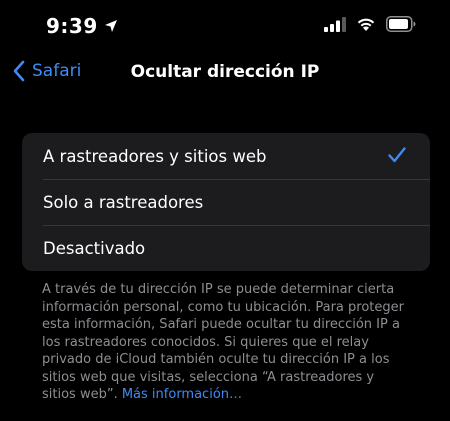 Image resolution: width=450 pixels, height=421 pixels. Describe the element at coordinates (401, 24) in the screenshot. I see `battery-icon` at that location.